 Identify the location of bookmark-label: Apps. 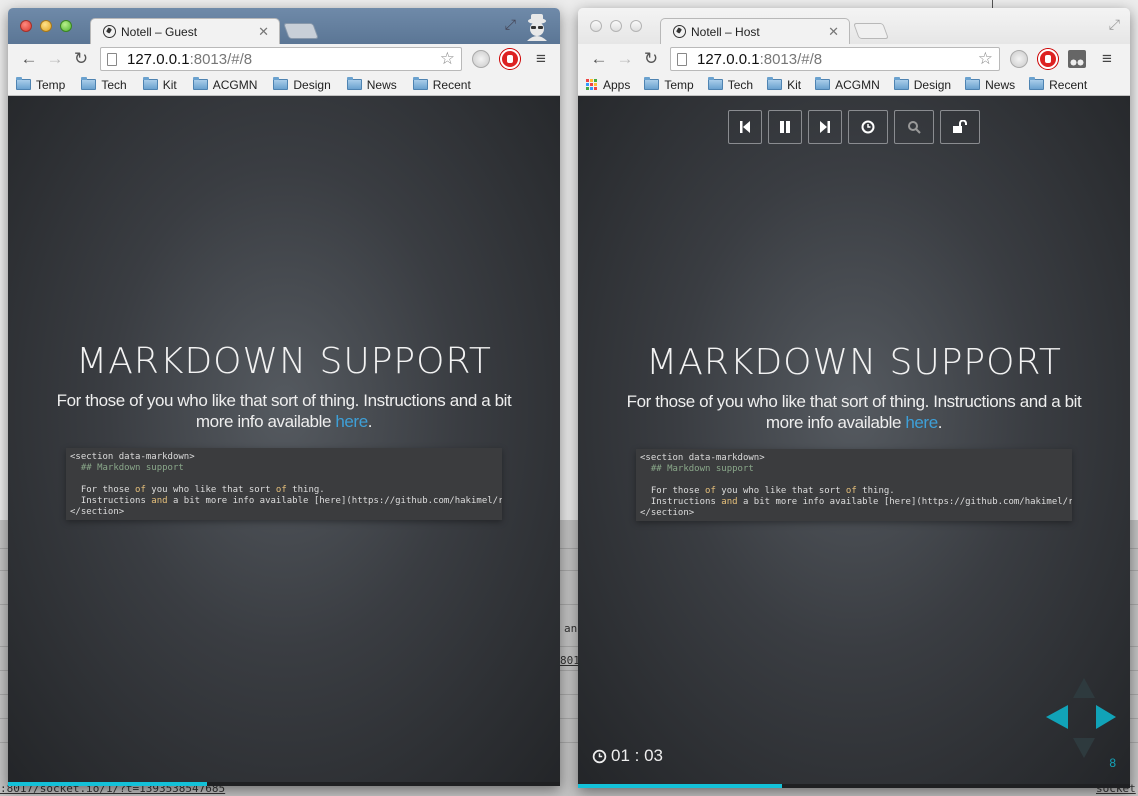
(617, 84).